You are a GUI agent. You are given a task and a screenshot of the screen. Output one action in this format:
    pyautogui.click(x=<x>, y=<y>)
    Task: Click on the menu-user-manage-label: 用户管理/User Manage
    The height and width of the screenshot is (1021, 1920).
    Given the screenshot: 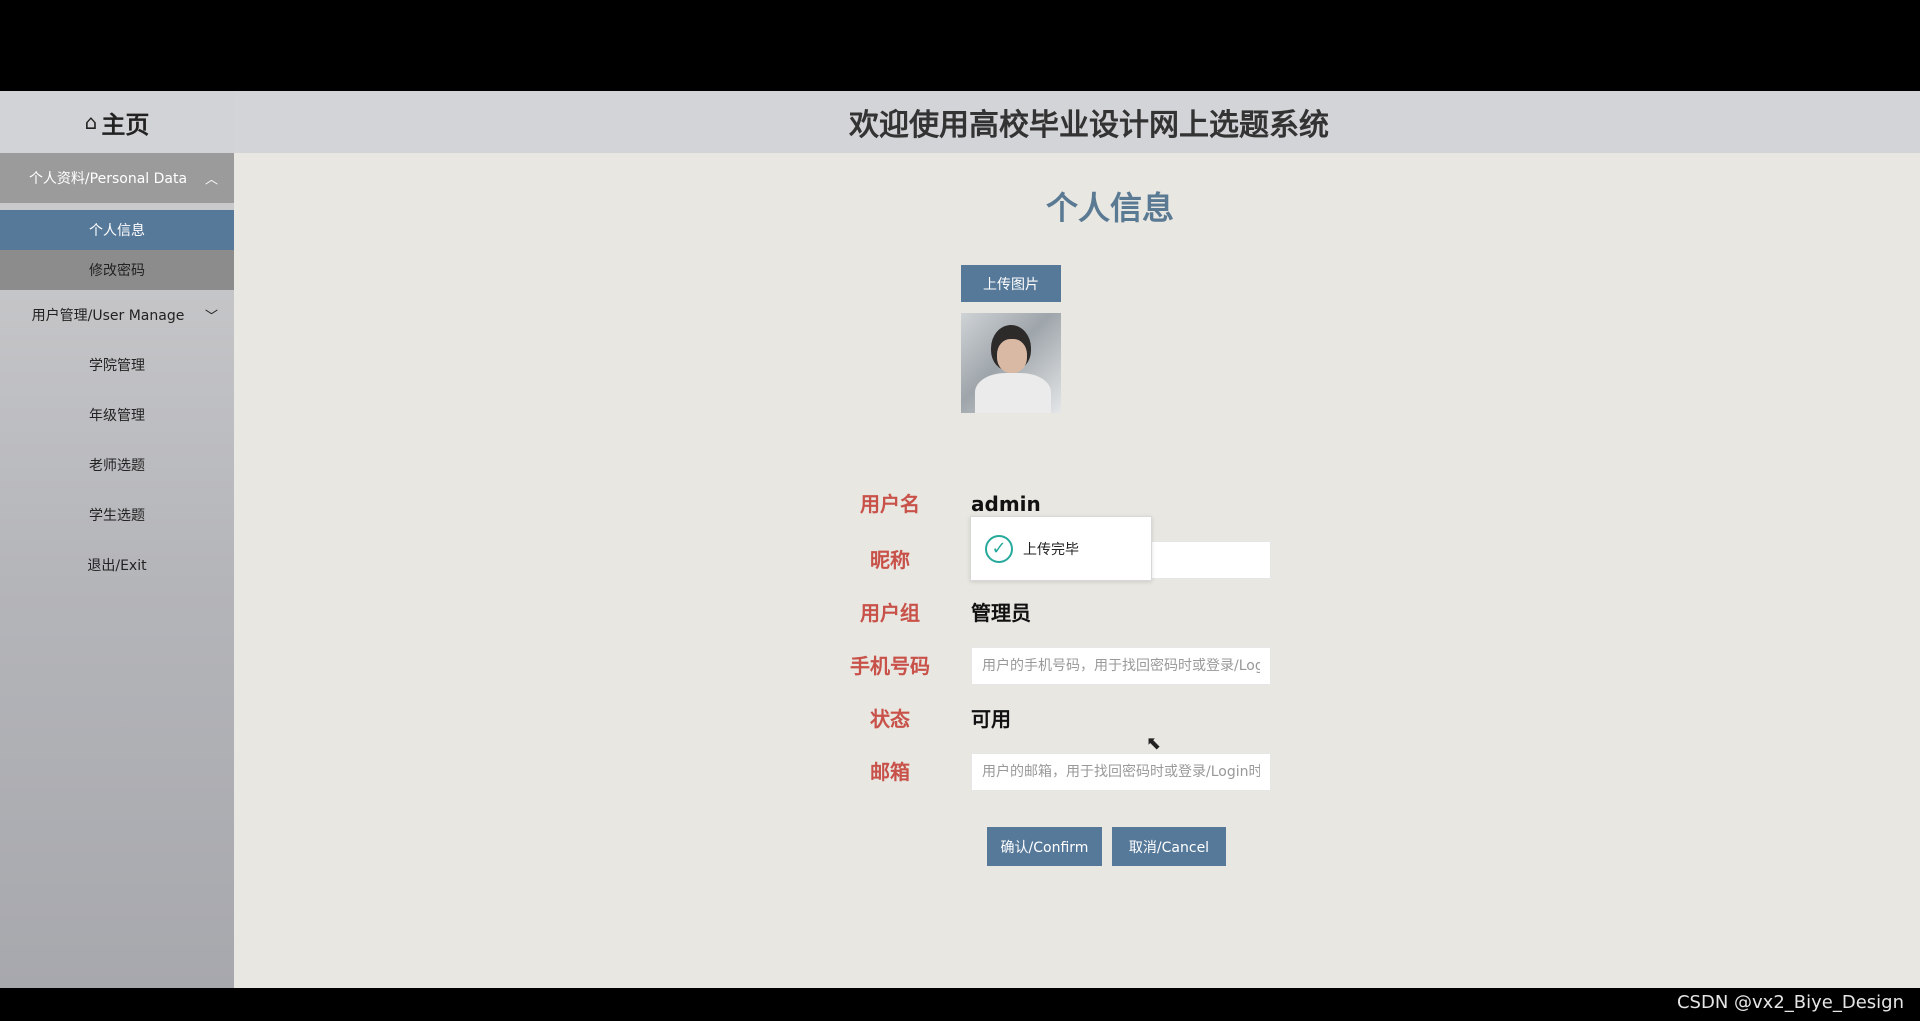 What is the action you would take?
    pyautogui.click(x=108, y=316)
    